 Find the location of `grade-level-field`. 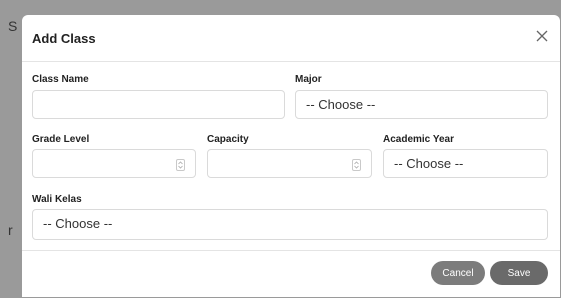

grade-level-field is located at coordinates (114, 163).